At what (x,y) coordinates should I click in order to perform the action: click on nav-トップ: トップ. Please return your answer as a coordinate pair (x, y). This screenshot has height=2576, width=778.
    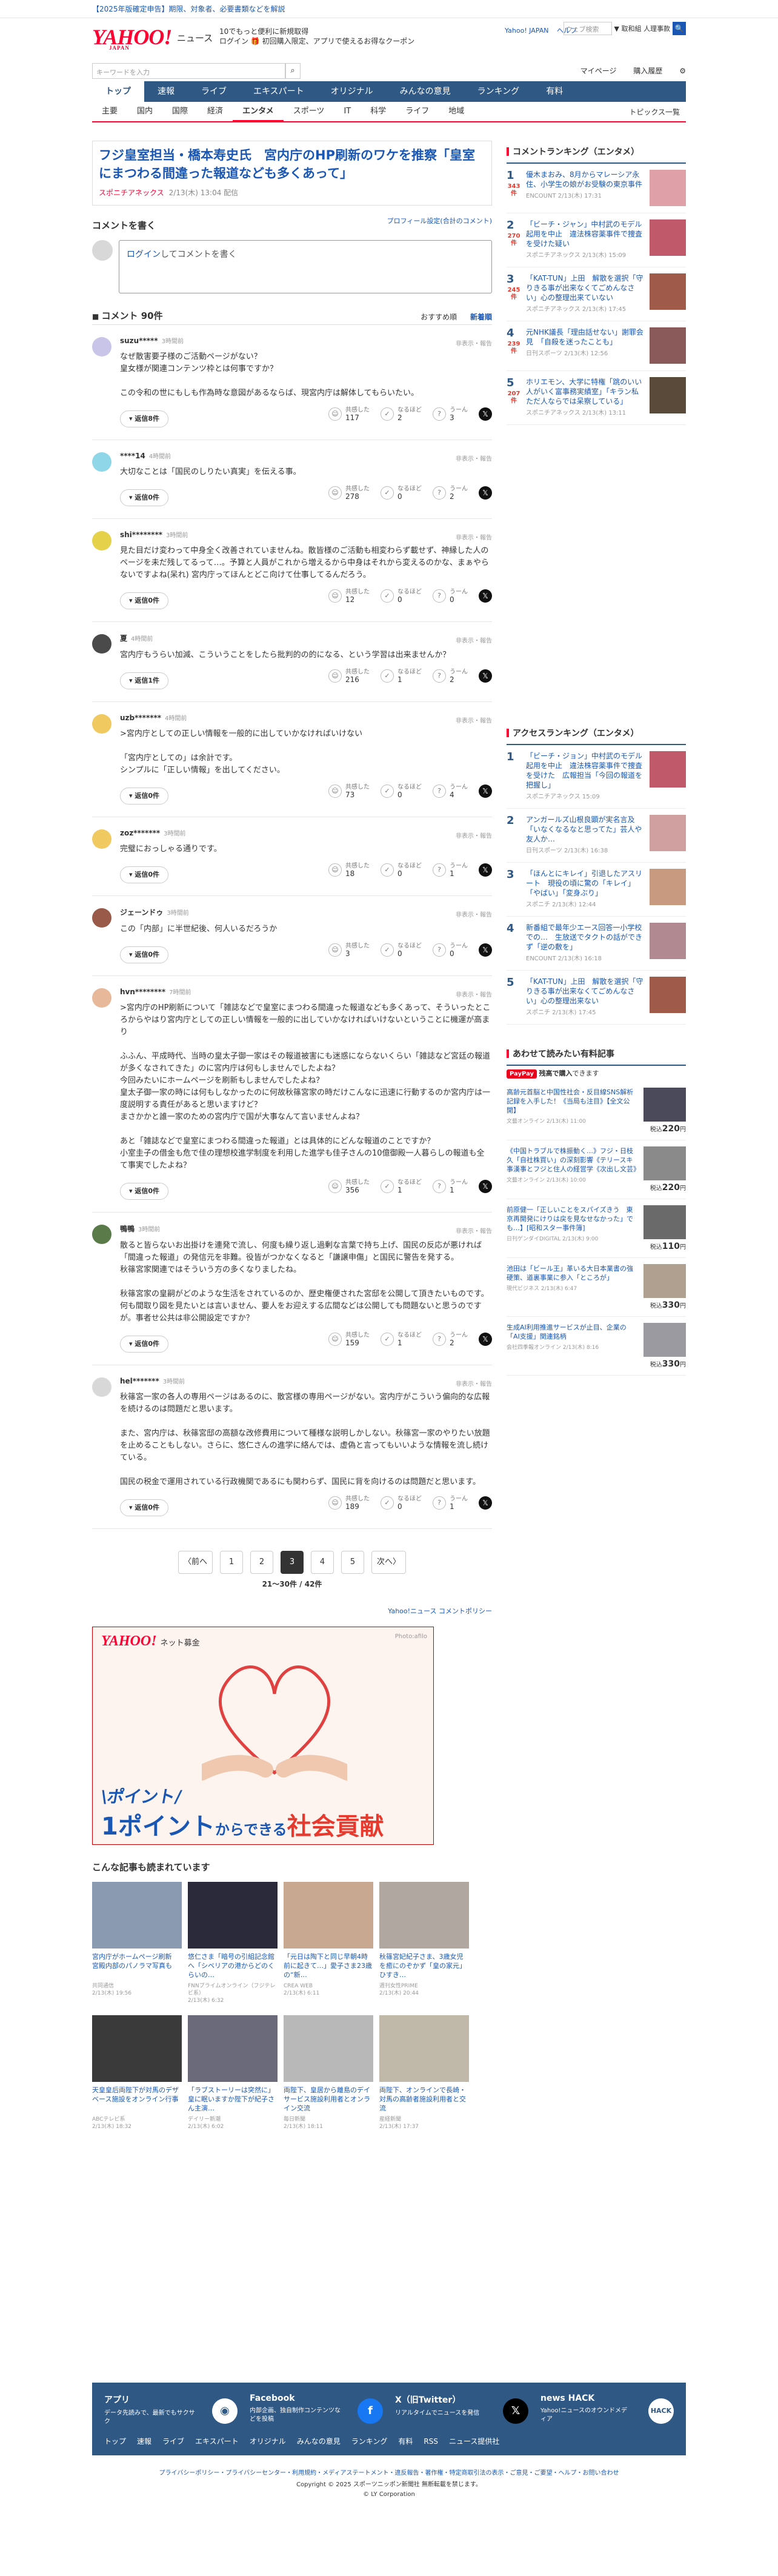
    Looking at the image, I should click on (118, 91).